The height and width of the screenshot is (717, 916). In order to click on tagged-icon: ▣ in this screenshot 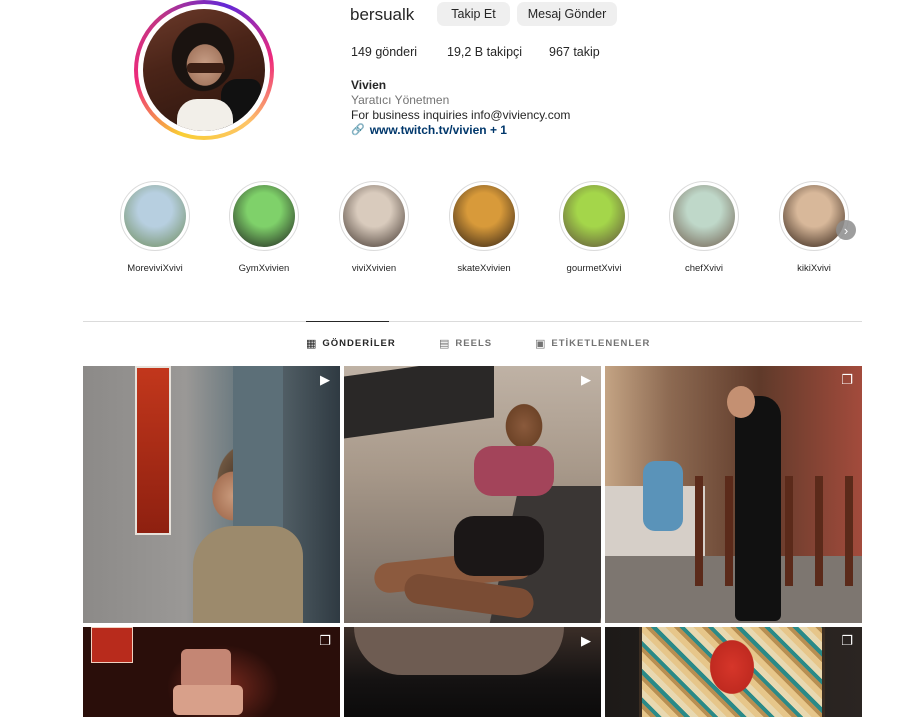, I will do `click(541, 344)`.